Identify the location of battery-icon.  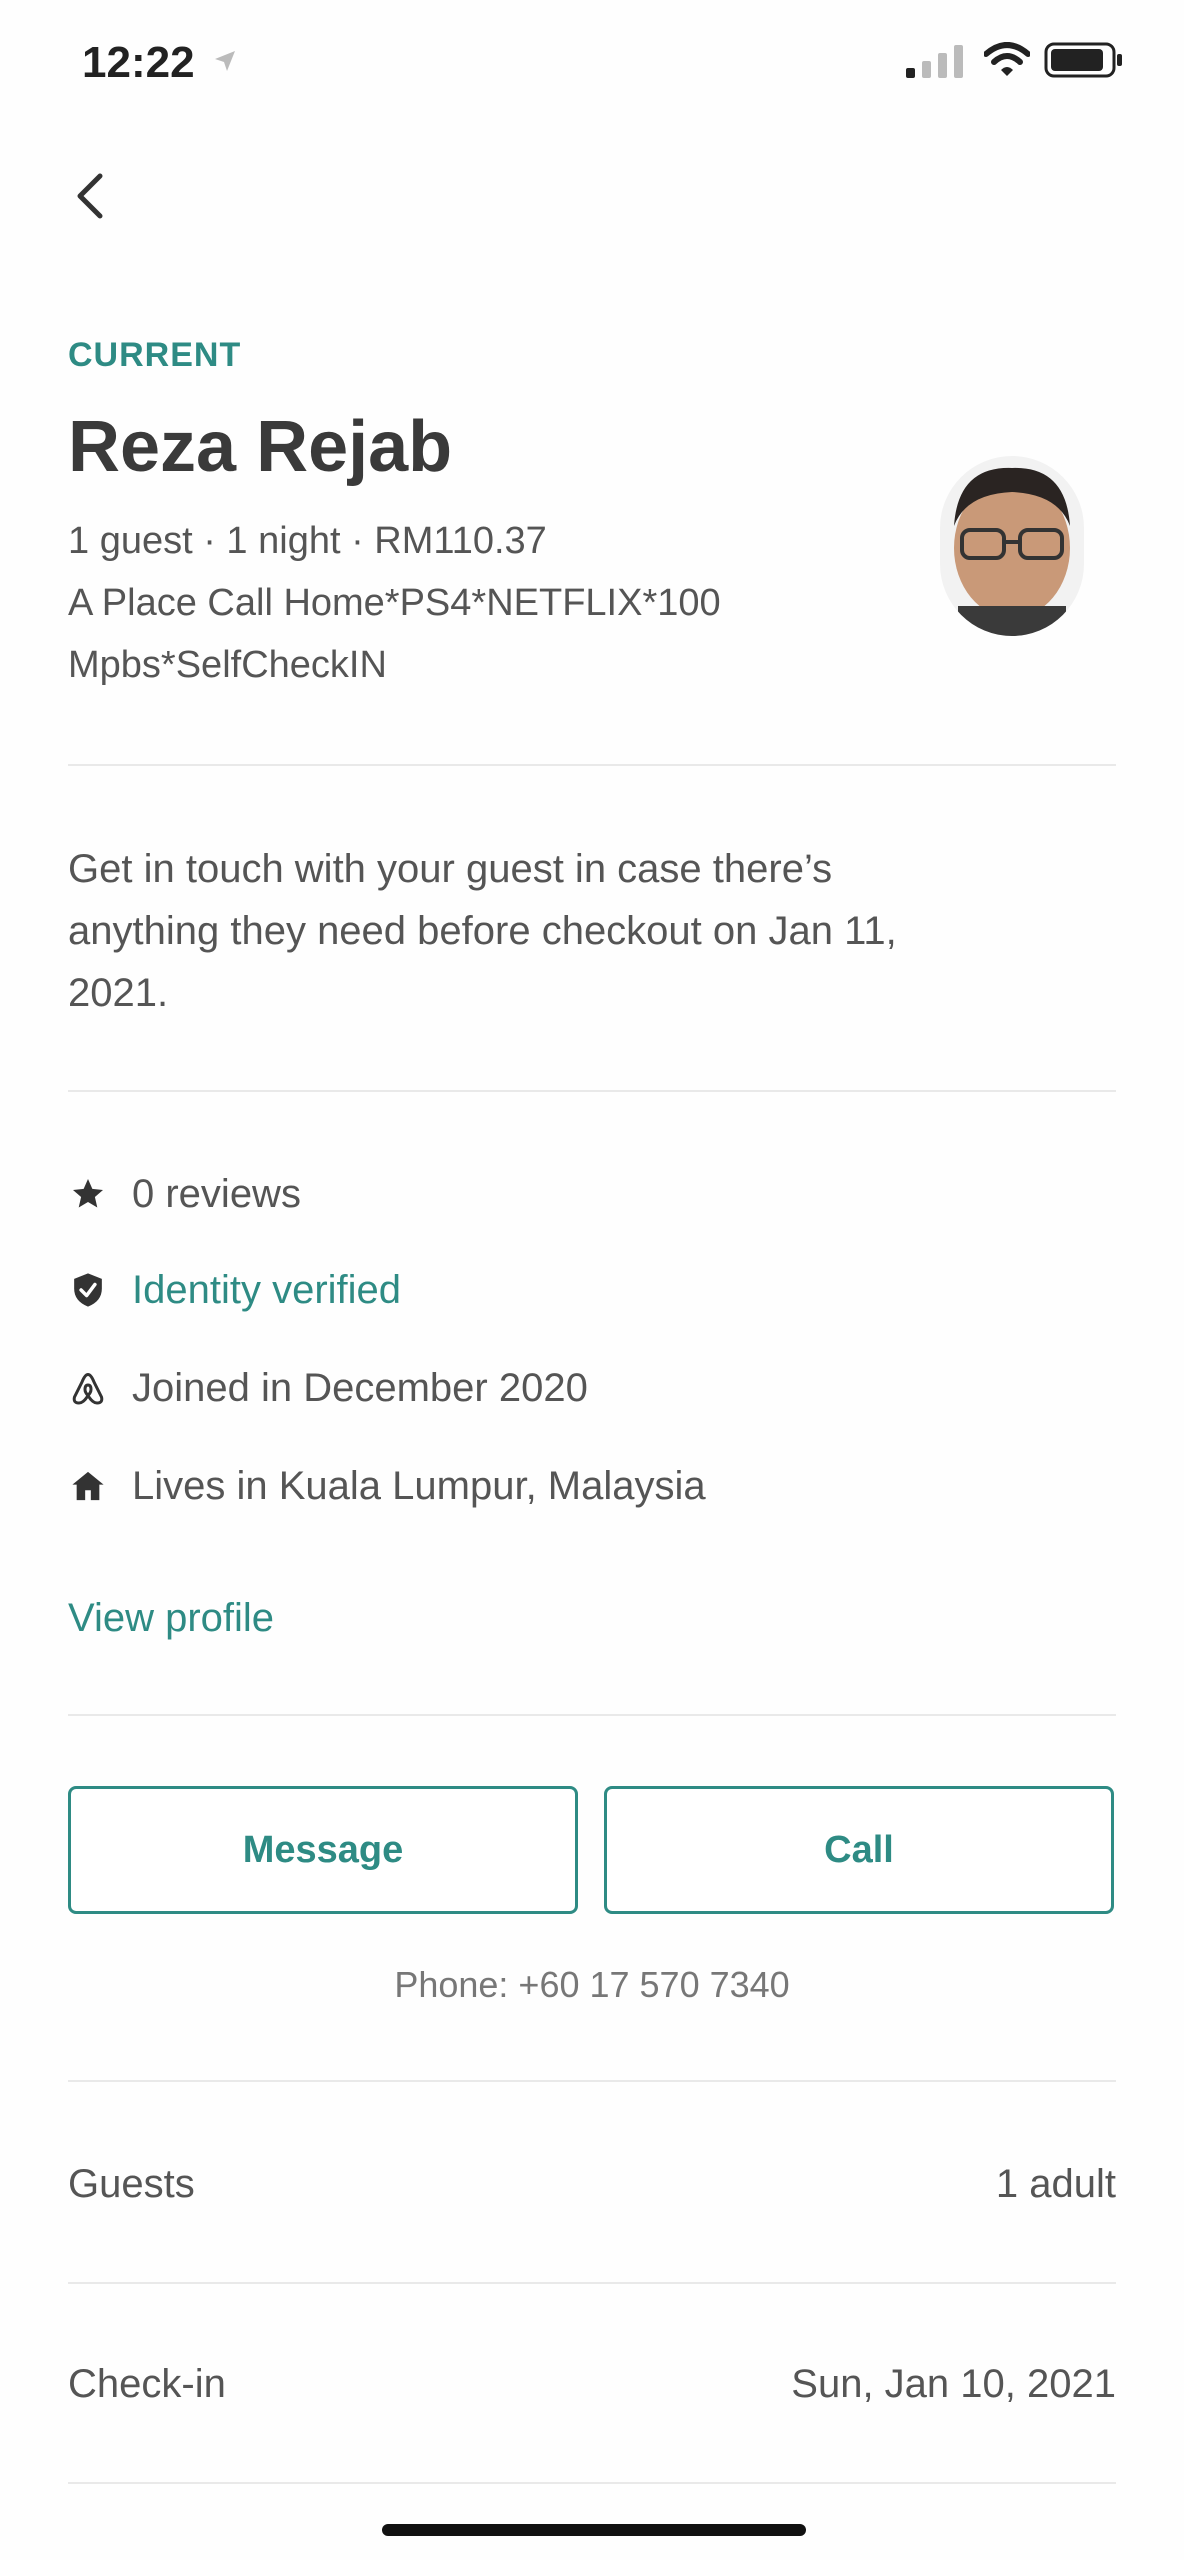
(1083, 60).